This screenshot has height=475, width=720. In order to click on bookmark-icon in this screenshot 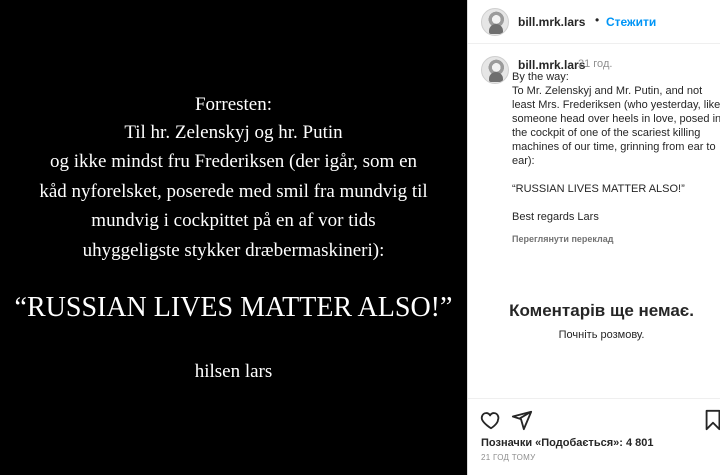, I will do `click(711, 420)`.